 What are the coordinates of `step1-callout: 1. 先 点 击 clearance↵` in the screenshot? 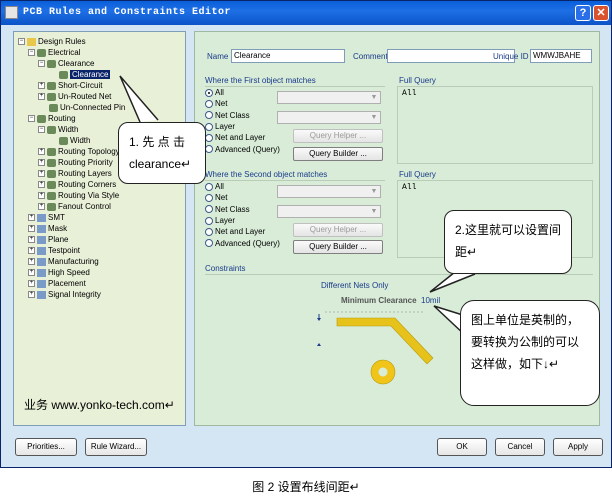 It's located at (162, 153).